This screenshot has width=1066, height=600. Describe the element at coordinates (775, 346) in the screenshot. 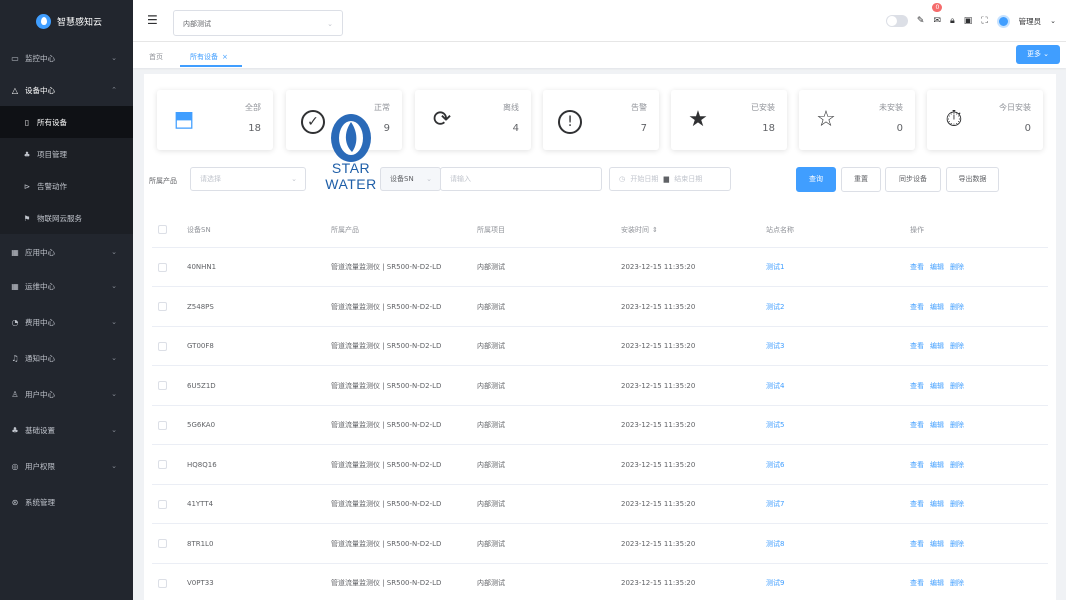

I see `cell-site-link: 测试3` at that location.